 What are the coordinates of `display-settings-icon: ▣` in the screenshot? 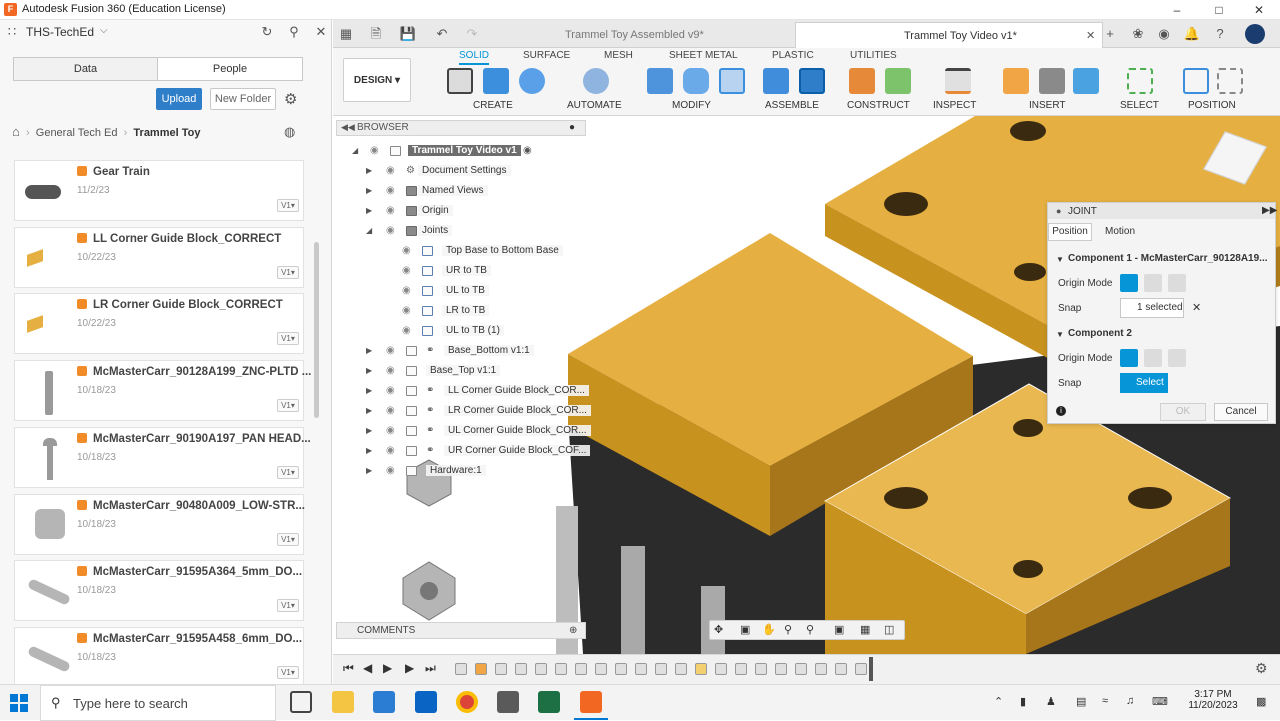 It's located at (839, 629).